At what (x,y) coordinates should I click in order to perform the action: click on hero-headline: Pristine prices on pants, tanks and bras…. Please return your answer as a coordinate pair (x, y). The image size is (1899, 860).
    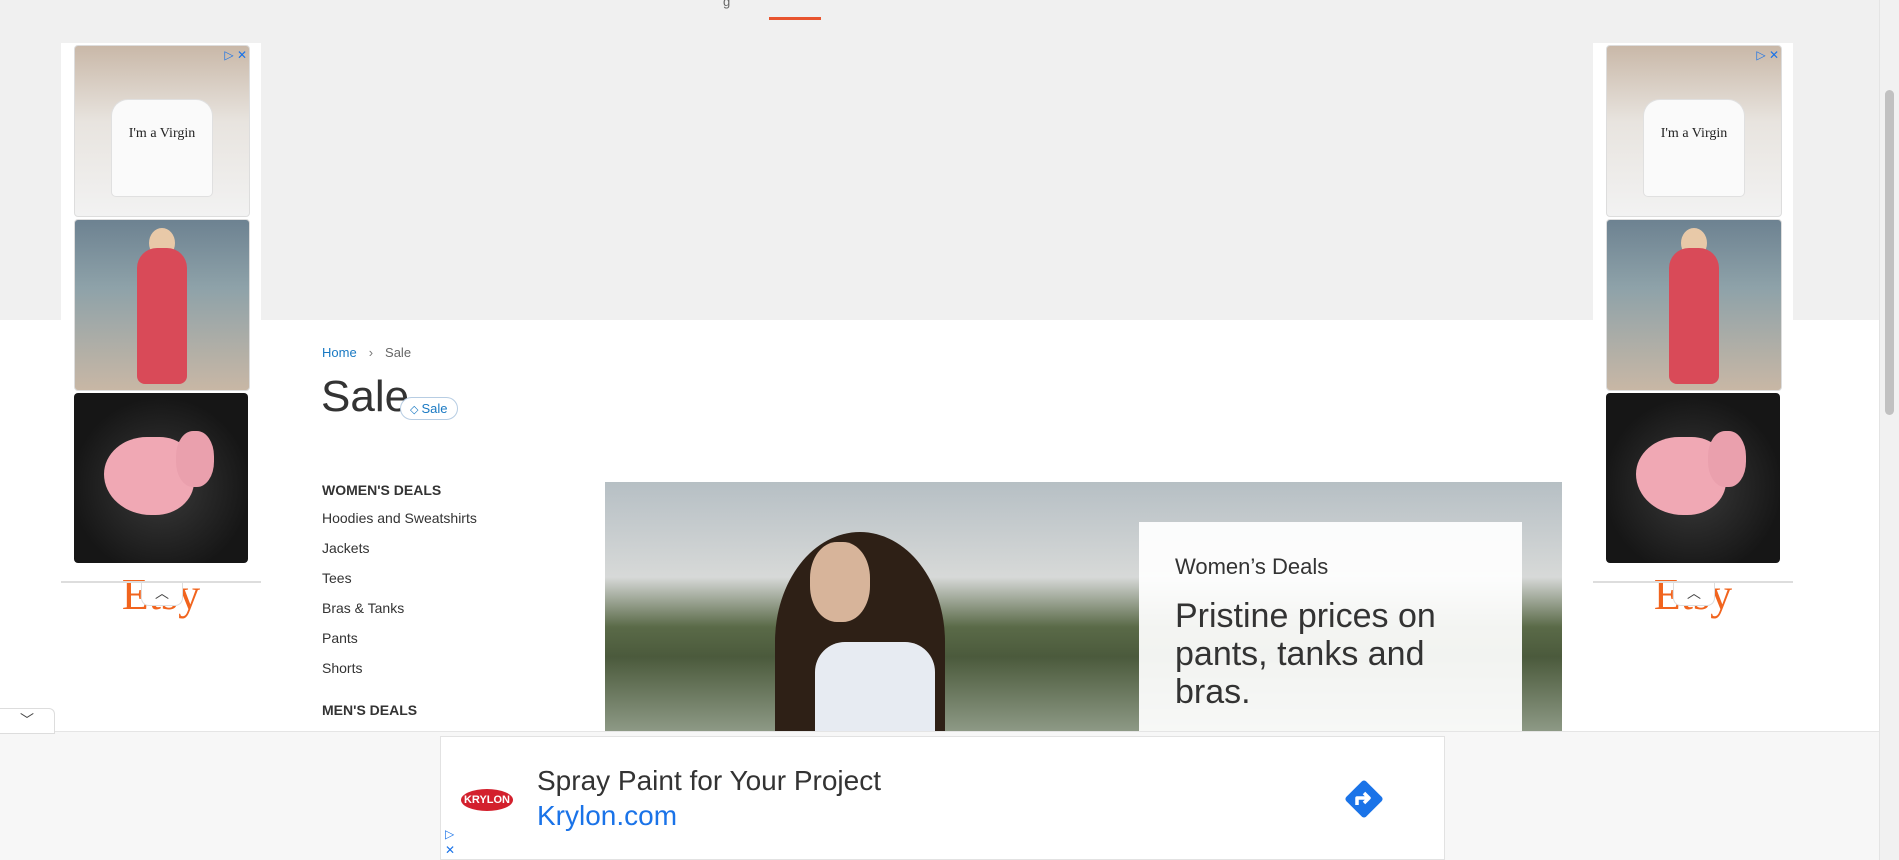
    Looking at the image, I should click on (1305, 654).